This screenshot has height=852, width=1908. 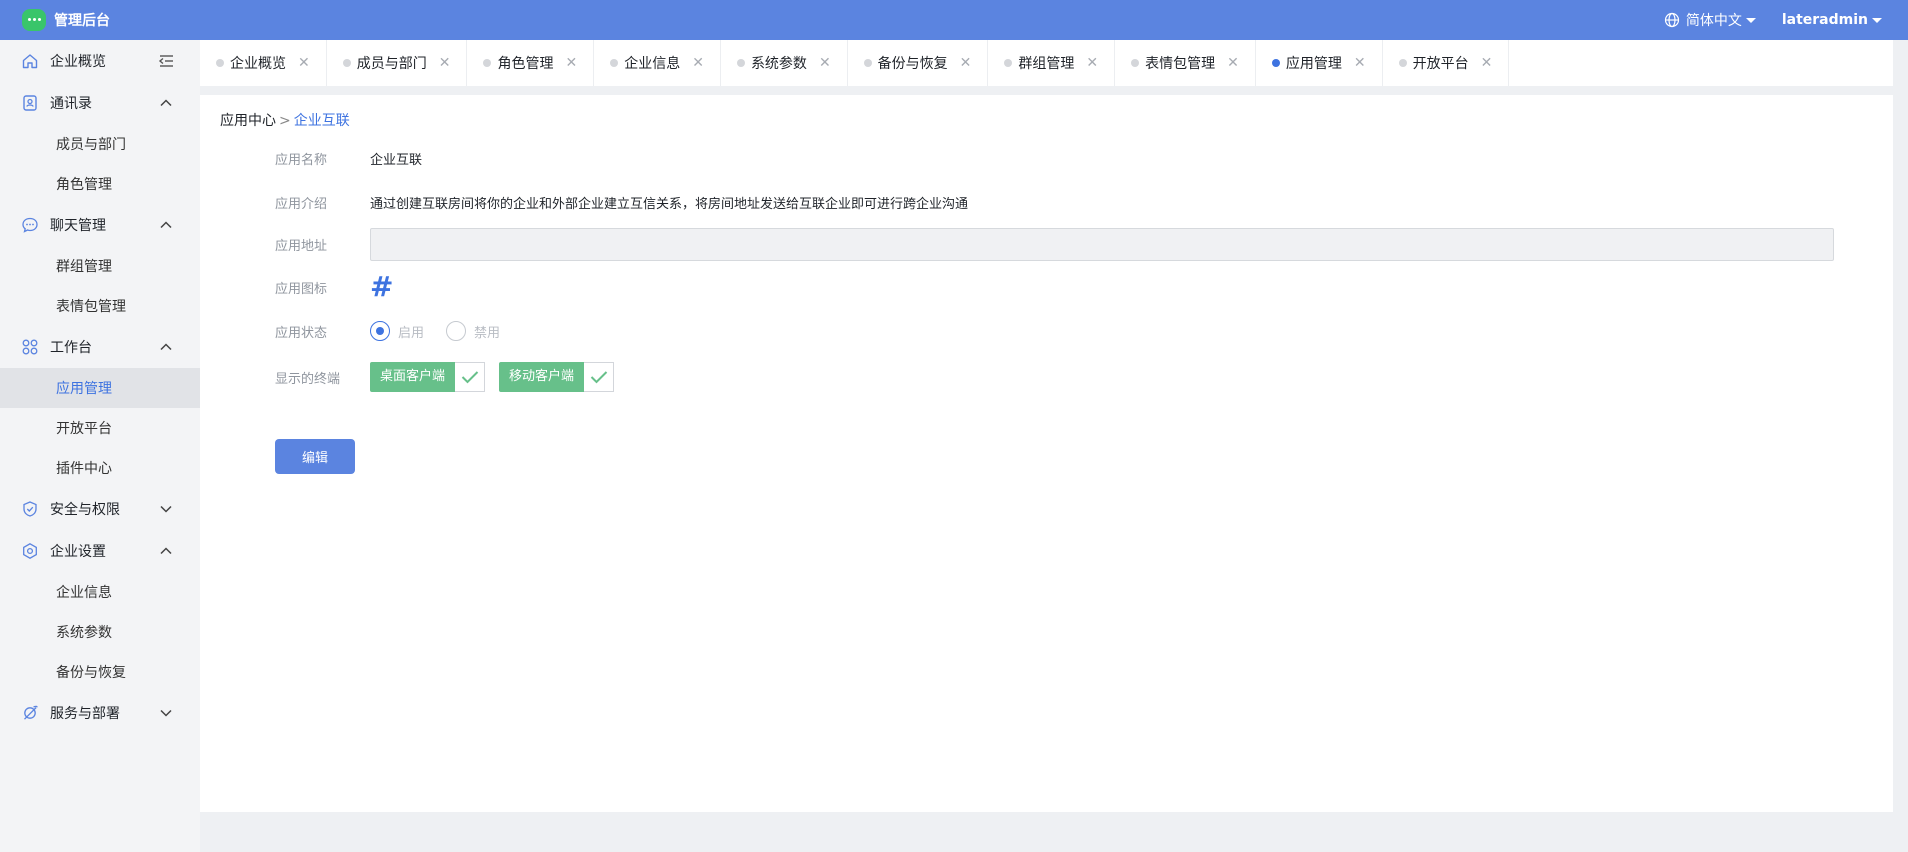 I want to click on tab-members: 成员与部门 ✕, so click(x=397, y=63).